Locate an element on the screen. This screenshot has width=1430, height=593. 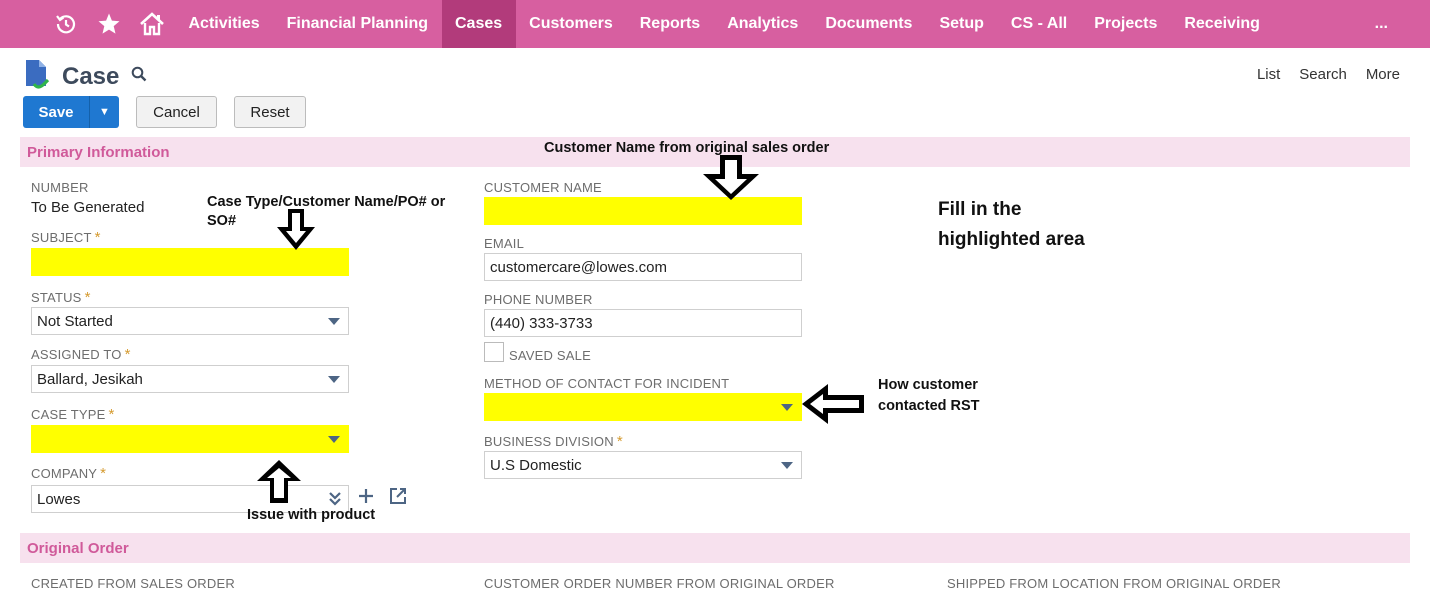
phone-label: PHONE NUMBER is located at coordinates (538, 299).